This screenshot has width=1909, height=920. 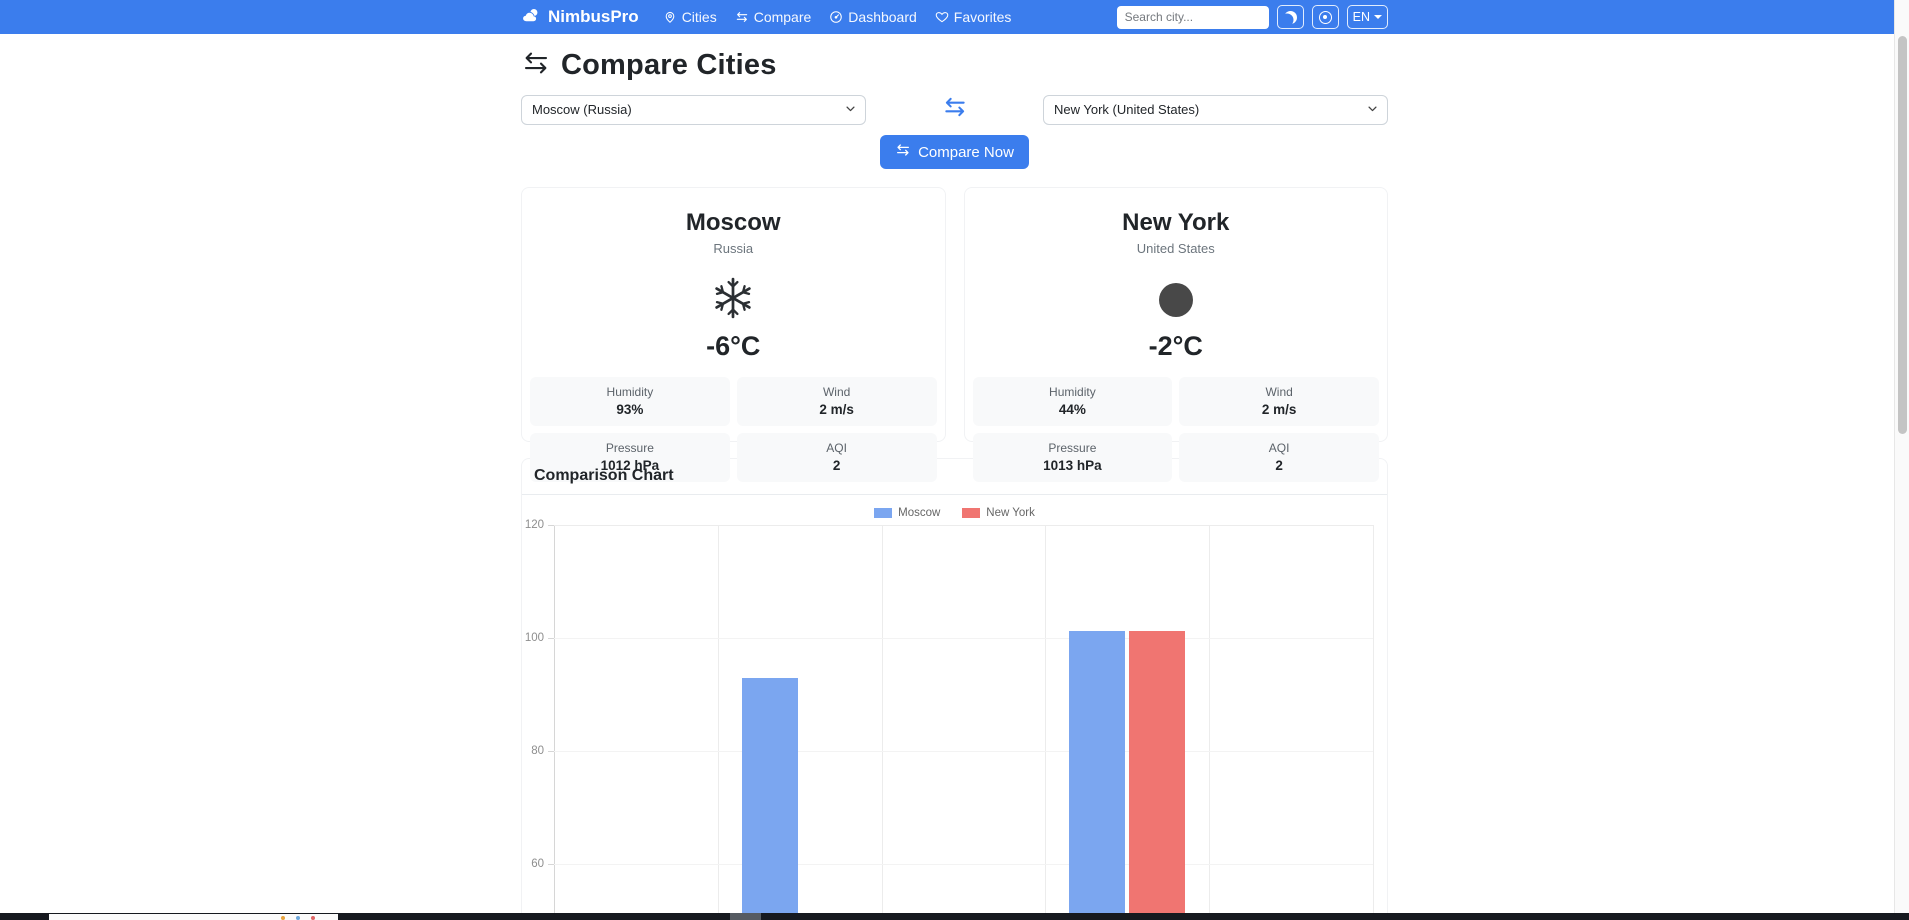 What do you see at coordinates (699, 17) in the screenshot?
I see `nav-item-label: Cities` at bounding box center [699, 17].